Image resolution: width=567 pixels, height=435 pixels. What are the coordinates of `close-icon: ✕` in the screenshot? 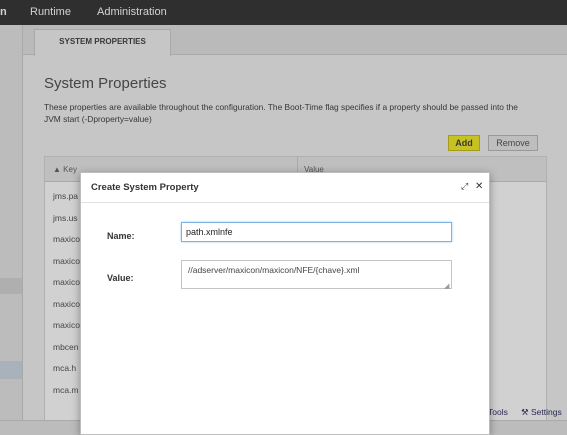 It's located at (479, 186).